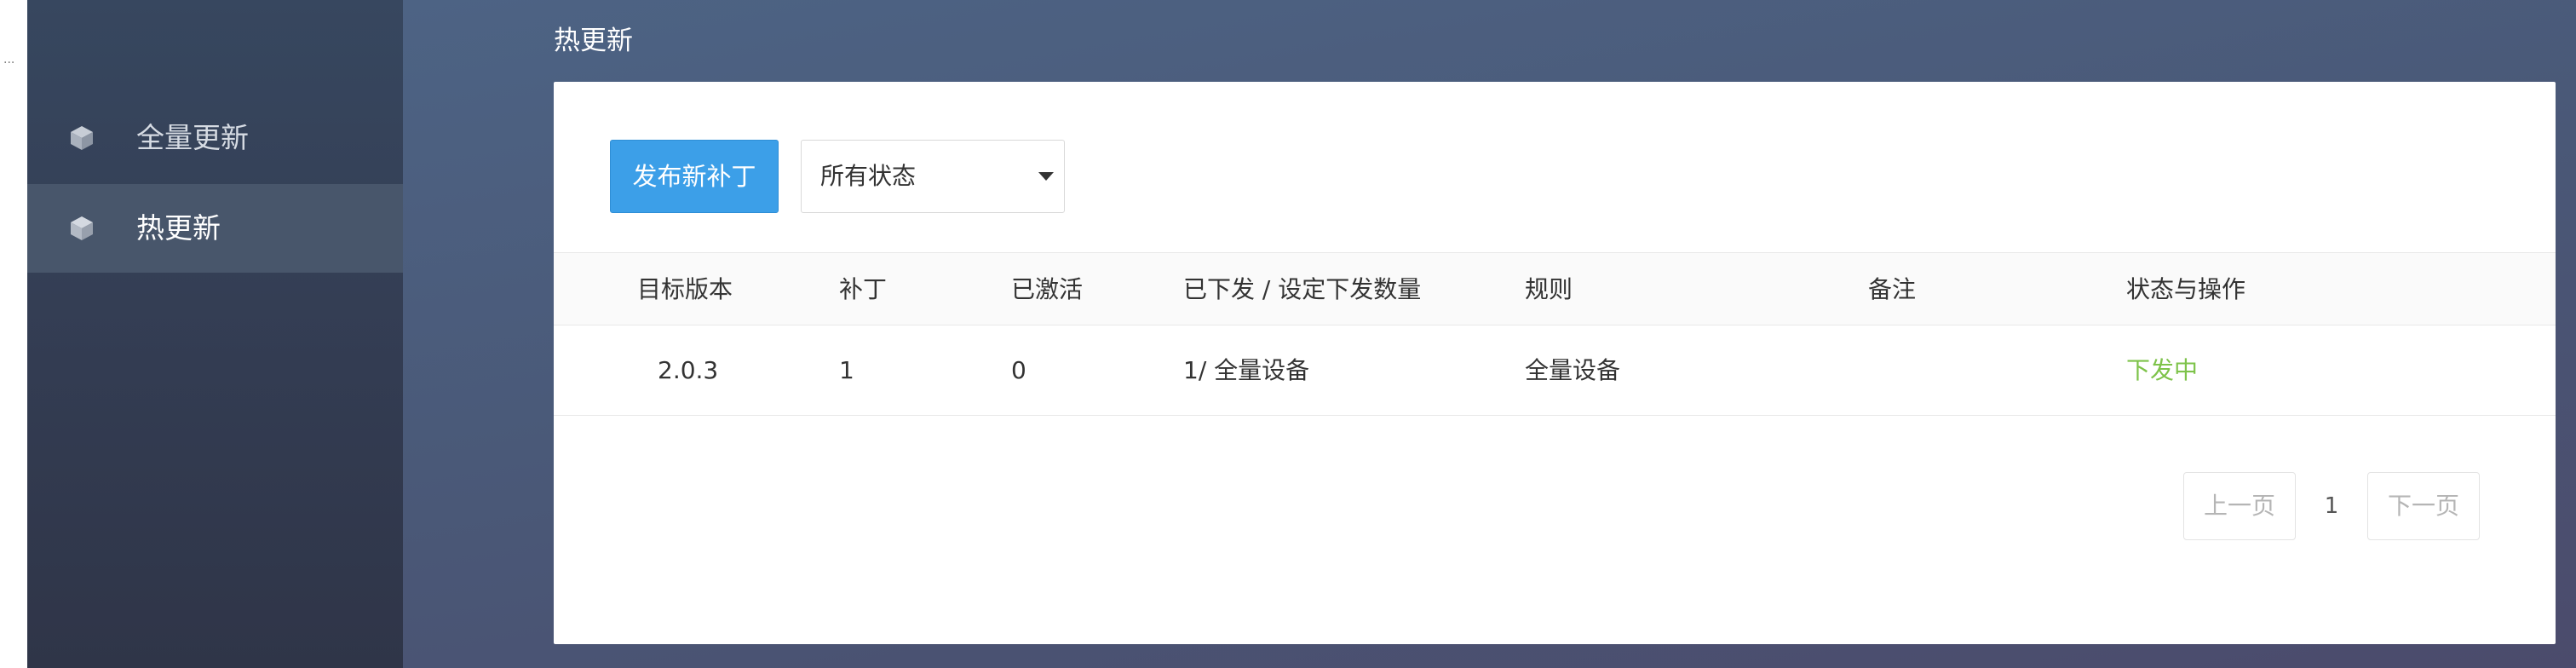  What do you see at coordinates (593, 41) in the screenshot?
I see `page-title: 热更新` at bounding box center [593, 41].